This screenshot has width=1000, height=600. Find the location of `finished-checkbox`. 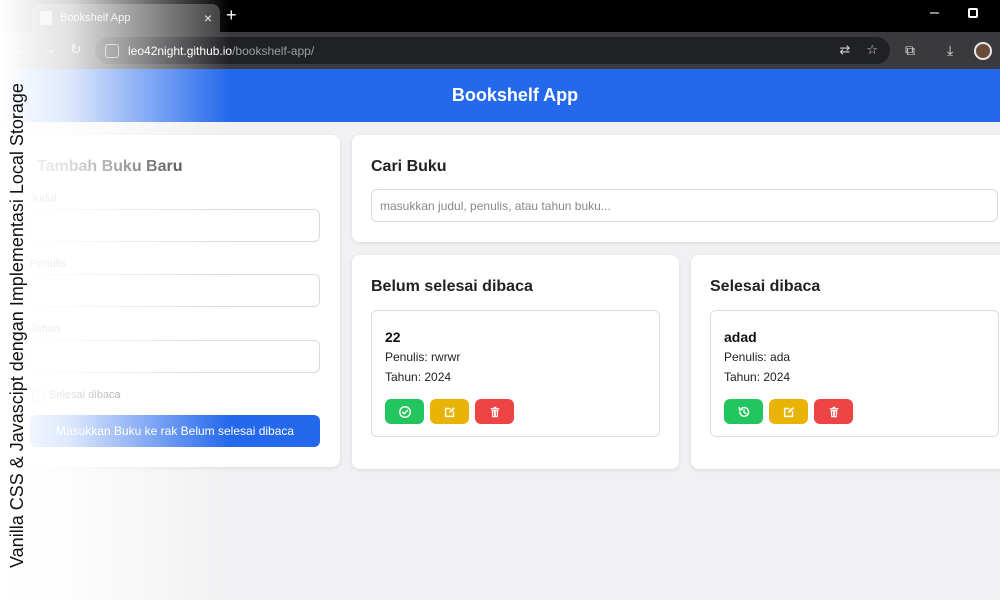

finished-checkbox is located at coordinates (38, 396).